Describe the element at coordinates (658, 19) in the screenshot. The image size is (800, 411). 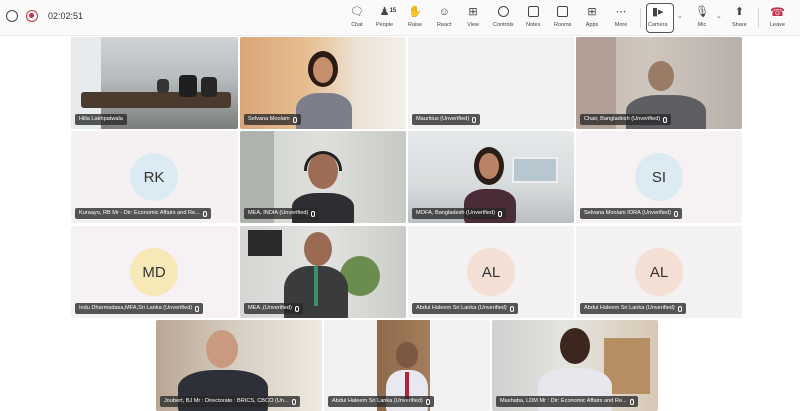
I see `camera-button: ▮▸ Camera` at that location.